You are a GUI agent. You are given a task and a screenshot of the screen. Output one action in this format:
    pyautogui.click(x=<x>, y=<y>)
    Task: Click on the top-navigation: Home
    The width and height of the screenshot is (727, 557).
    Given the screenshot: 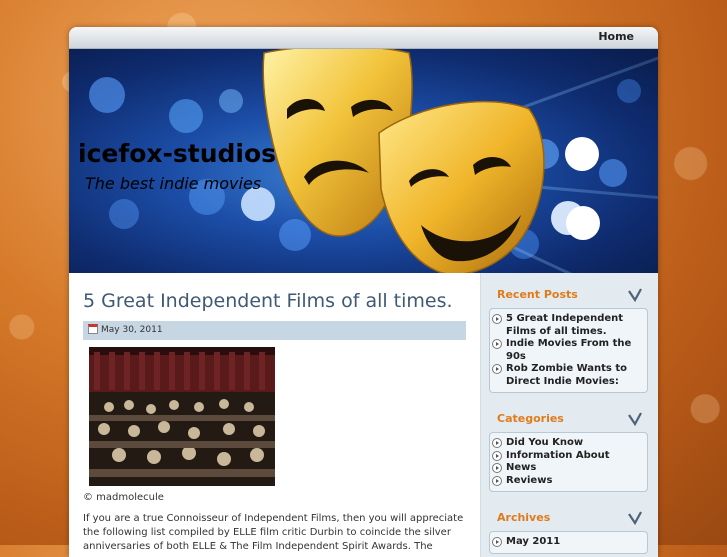 What is the action you would take?
    pyautogui.click(x=363, y=38)
    